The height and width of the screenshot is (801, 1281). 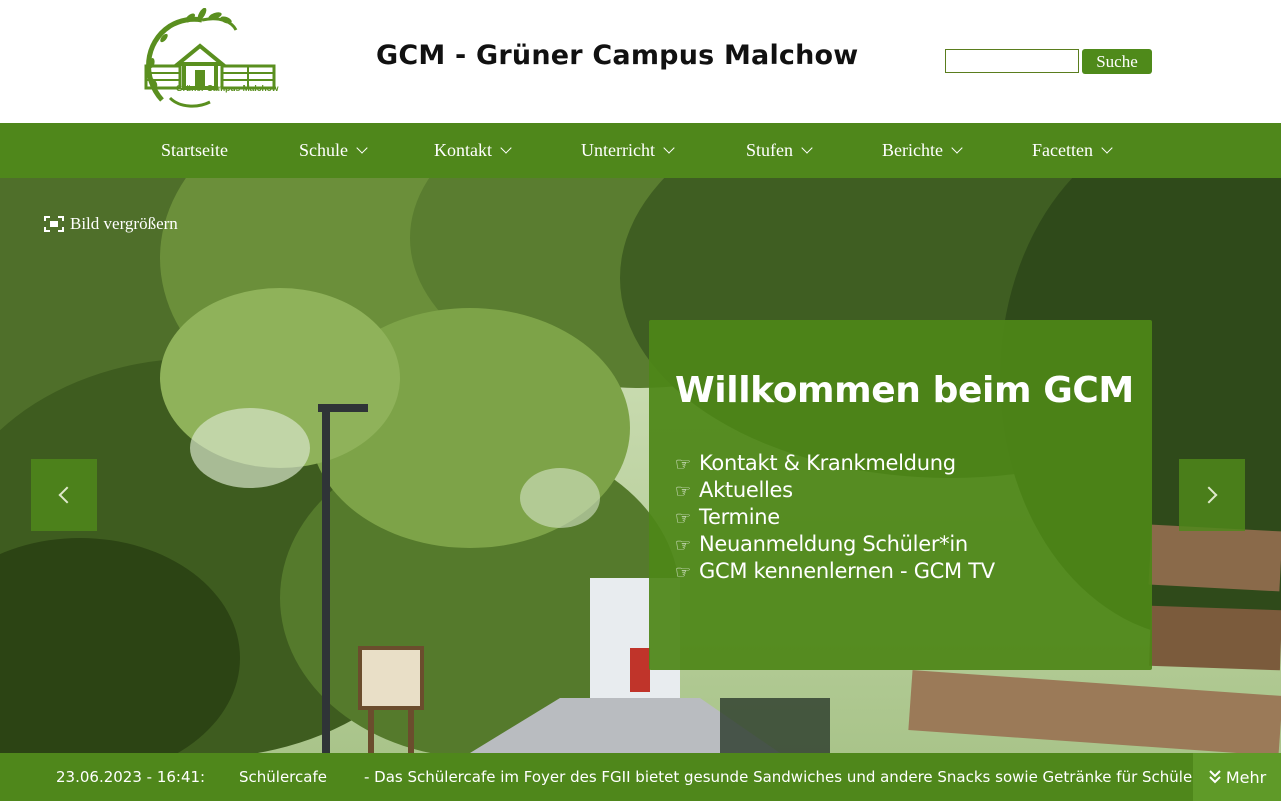 What do you see at coordinates (769, 150) in the screenshot?
I see `nav-item-label: Stufen` at bounding box center [769, 150].